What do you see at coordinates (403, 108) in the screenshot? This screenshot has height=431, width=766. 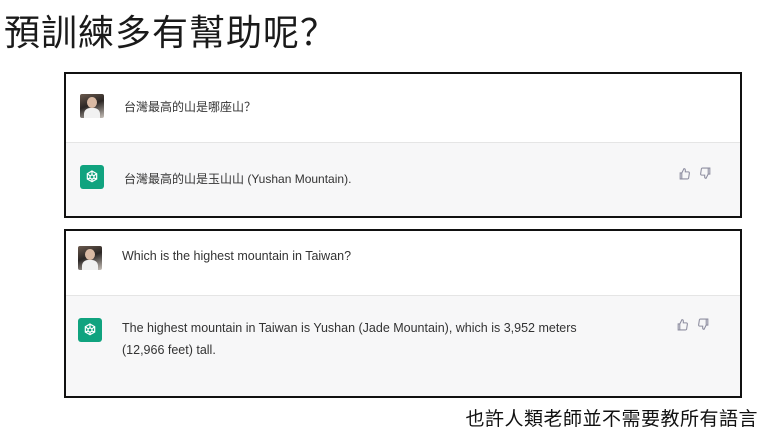 I see `user-message-row: 台灣最高的山是哪座山？` at bounding box center [403, 108].